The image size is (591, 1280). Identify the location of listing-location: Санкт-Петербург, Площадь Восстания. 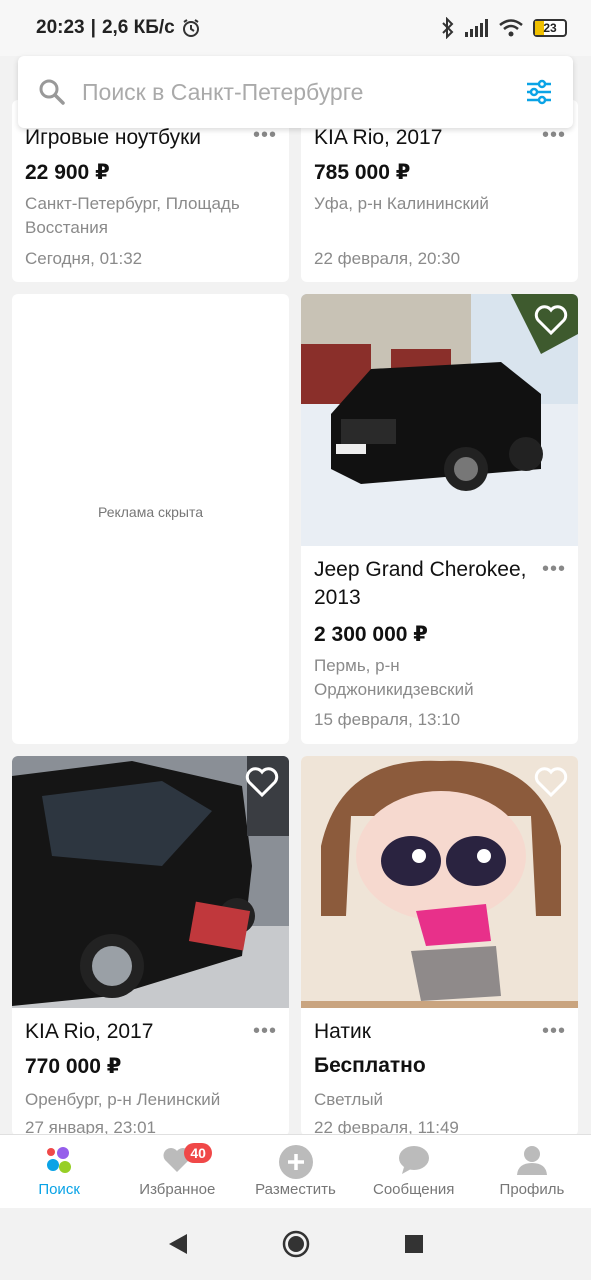
(132, 215).